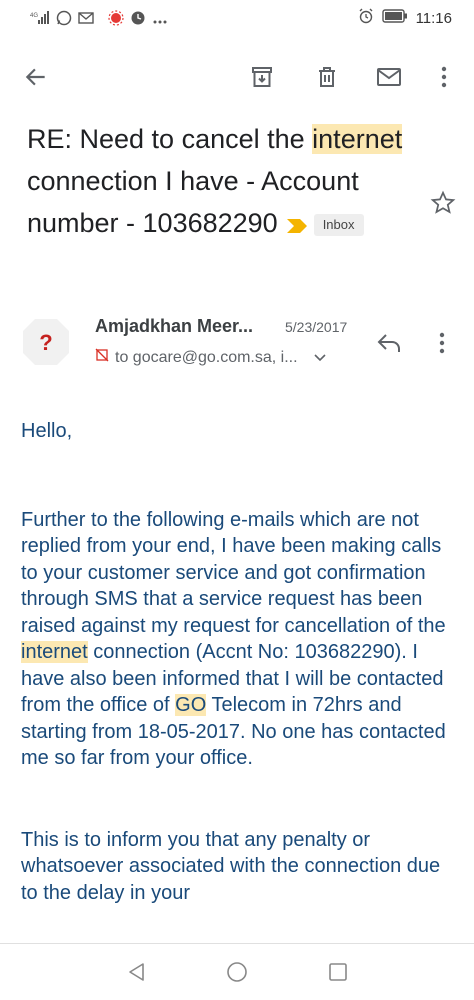  Describe the element at coordinates (138, 20) in the screenshot. I see `alarm-clock-icon` at that location.